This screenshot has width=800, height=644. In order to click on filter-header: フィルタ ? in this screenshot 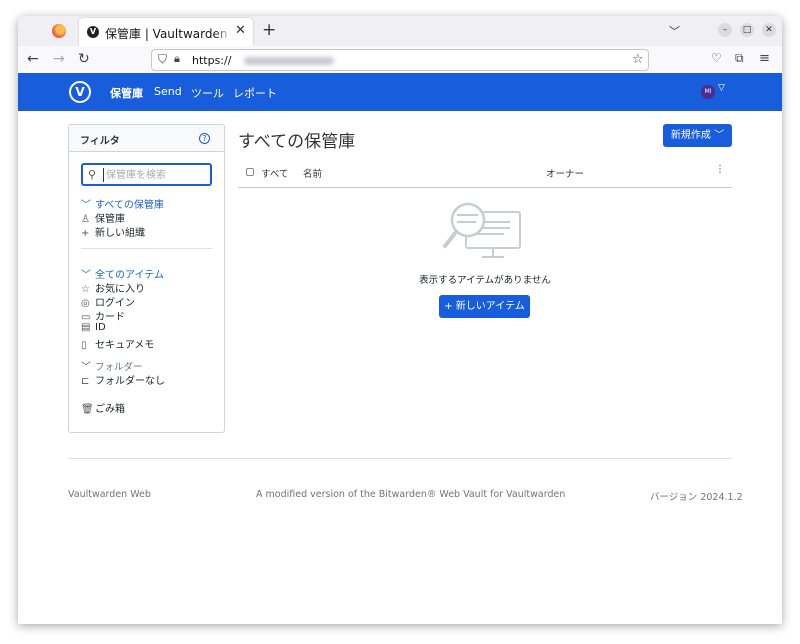, I will do `click(146, 138)`.